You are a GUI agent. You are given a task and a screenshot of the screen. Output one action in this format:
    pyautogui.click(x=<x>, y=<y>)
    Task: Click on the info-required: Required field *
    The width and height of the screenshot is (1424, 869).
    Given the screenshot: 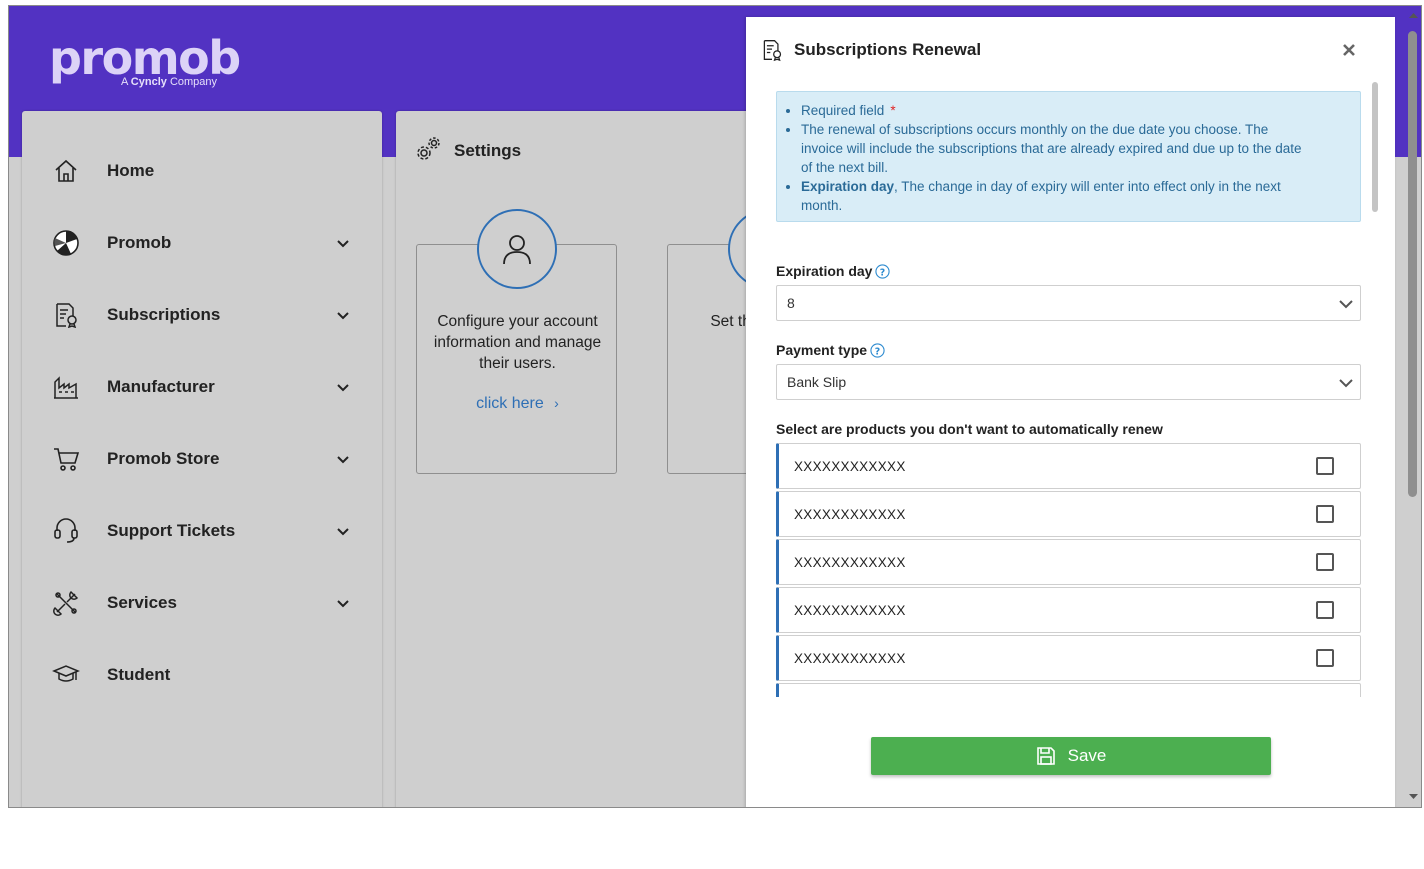 What is the action you would take?
    pyautogui.click(x=1048, y=110)
    